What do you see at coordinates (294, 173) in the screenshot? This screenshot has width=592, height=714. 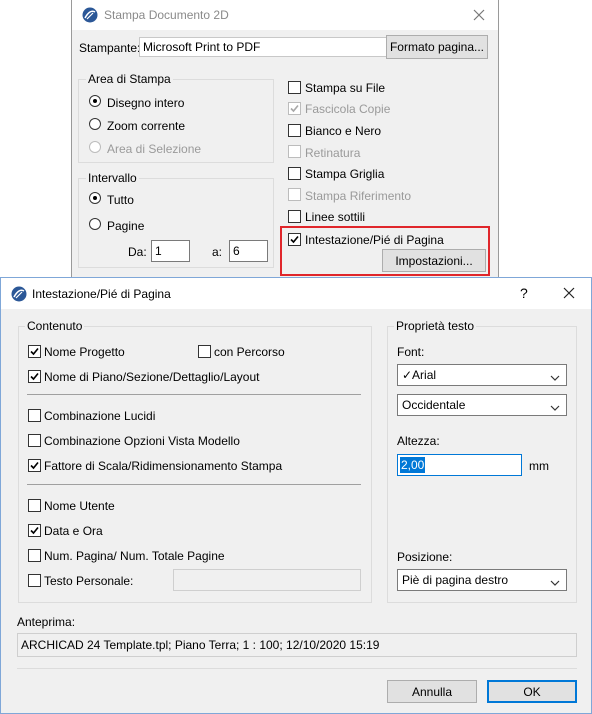 I see `checkbox-stampa-griglia` at bounding box center [294, 173].